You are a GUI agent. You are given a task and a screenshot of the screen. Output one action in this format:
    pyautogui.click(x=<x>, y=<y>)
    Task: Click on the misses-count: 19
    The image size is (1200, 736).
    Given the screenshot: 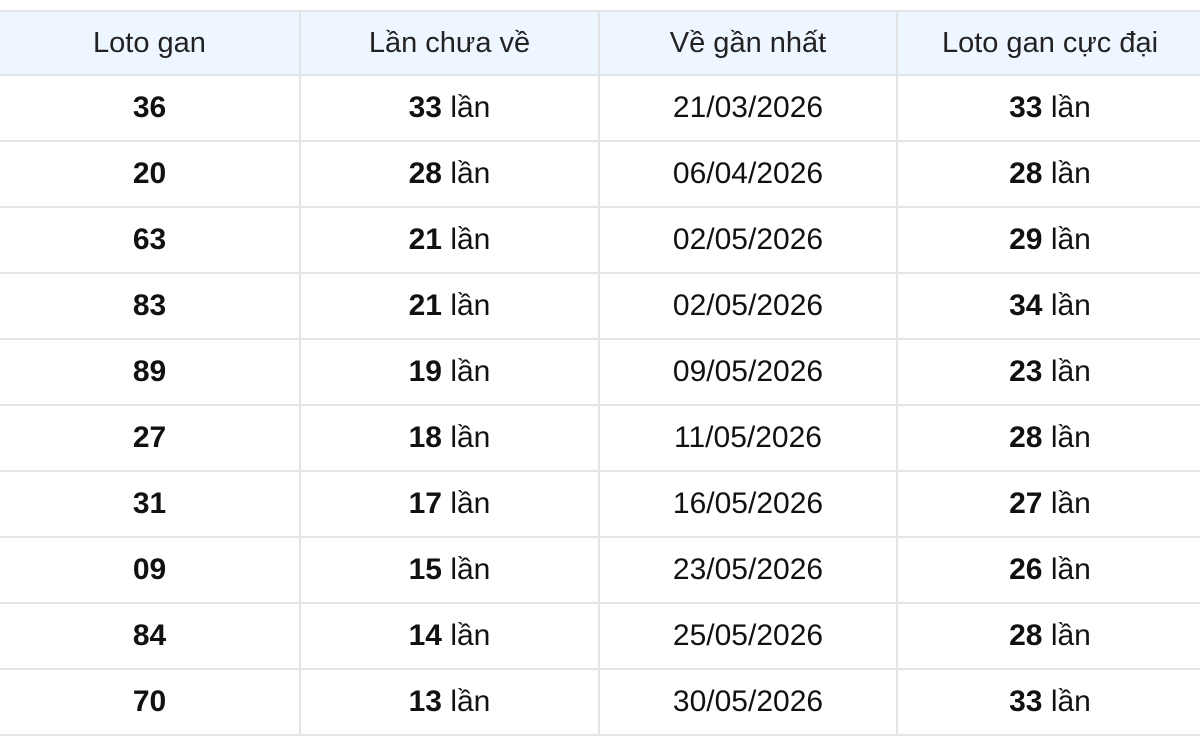 What is the action you would take?
    pyautogui.click(x=425, y=371)
    